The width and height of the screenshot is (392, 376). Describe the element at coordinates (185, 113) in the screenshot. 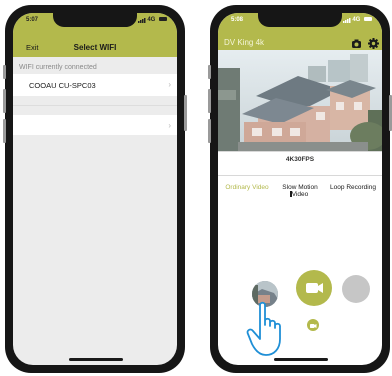

I see `power-button` at that location.